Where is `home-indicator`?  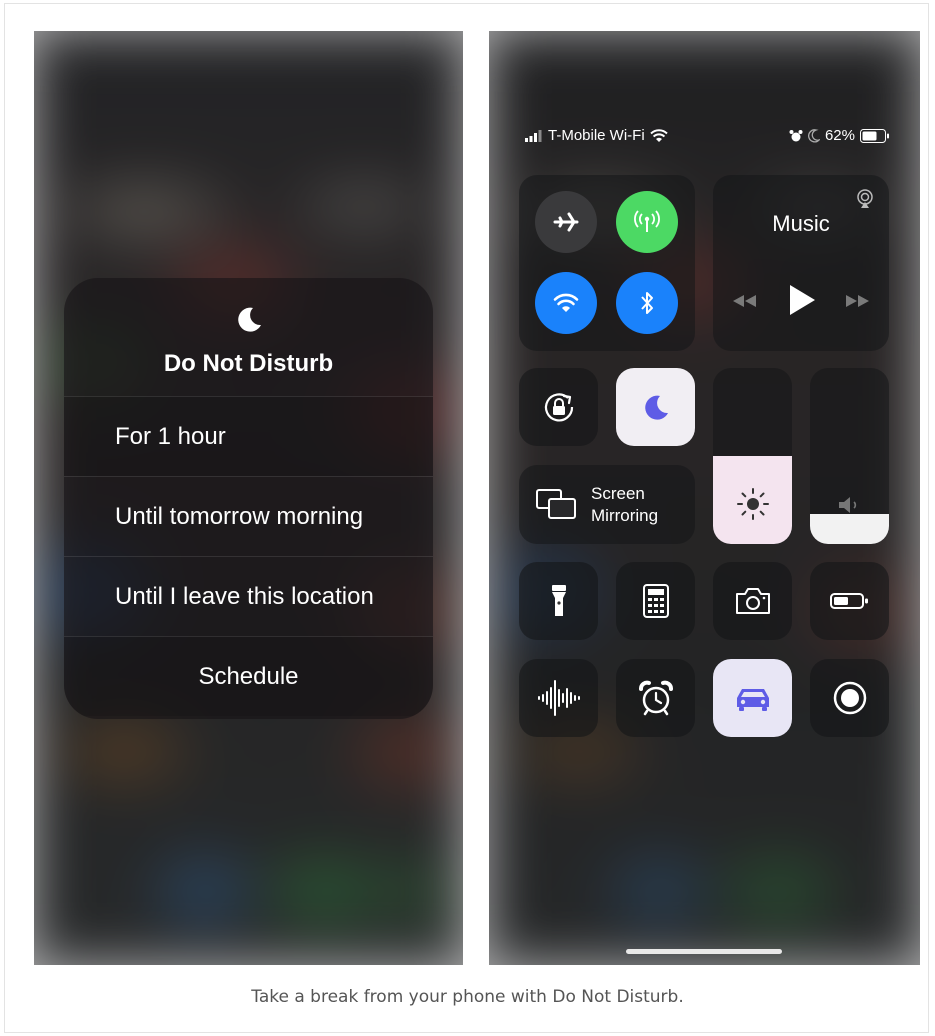 home-indicator is located at coordinates (704, 951).